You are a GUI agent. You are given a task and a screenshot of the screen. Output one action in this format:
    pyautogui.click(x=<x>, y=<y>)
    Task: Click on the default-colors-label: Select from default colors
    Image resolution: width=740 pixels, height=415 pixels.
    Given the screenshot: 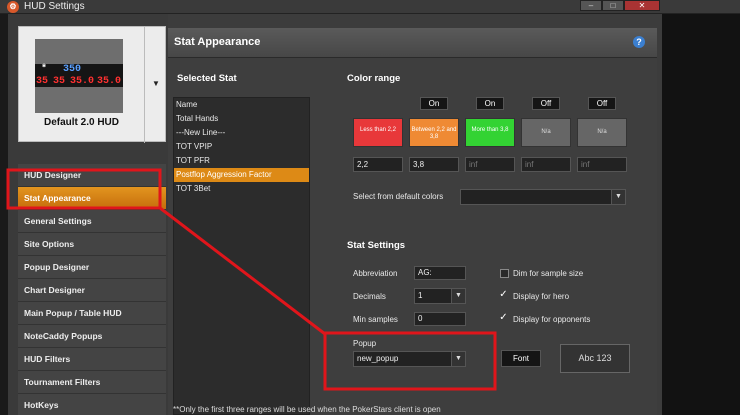 What is the action you would take?
    pyautogui.click(x=398, y=196)
    